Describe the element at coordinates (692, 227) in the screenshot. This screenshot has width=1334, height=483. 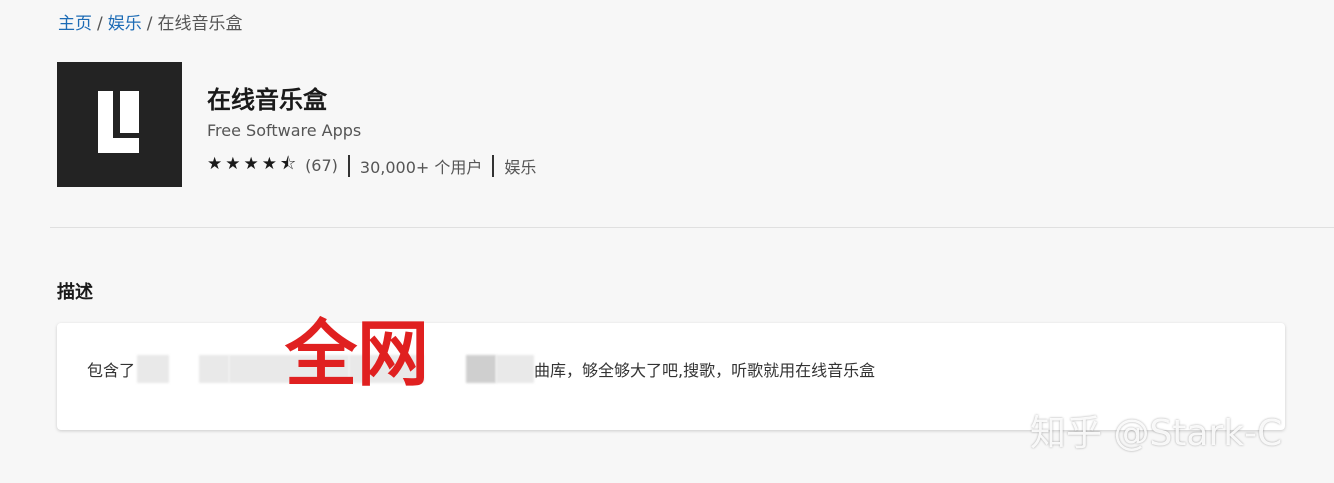
I see `section-divider` at that location.